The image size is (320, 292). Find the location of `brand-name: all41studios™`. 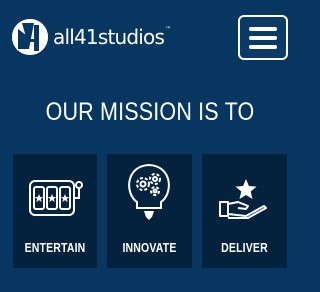

brand-name: all41studios™ is located at coordinates (112, 37).